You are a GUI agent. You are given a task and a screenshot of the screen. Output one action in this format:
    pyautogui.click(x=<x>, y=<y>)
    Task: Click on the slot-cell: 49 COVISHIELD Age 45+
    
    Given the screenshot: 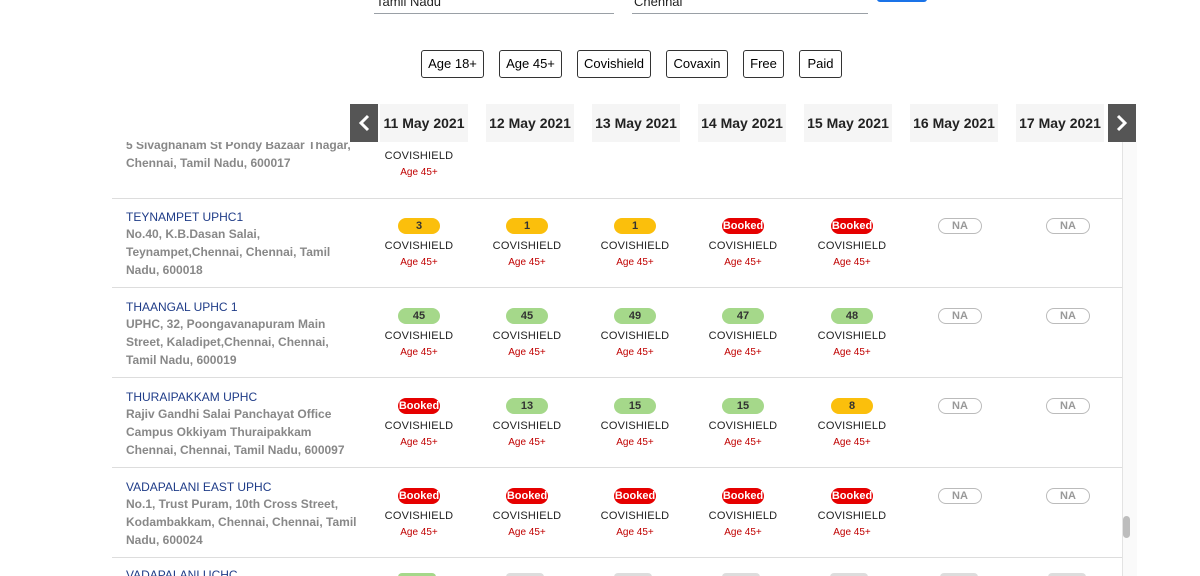 What is the action you would take?
    pyautogui.click(x=635, y=332)
    